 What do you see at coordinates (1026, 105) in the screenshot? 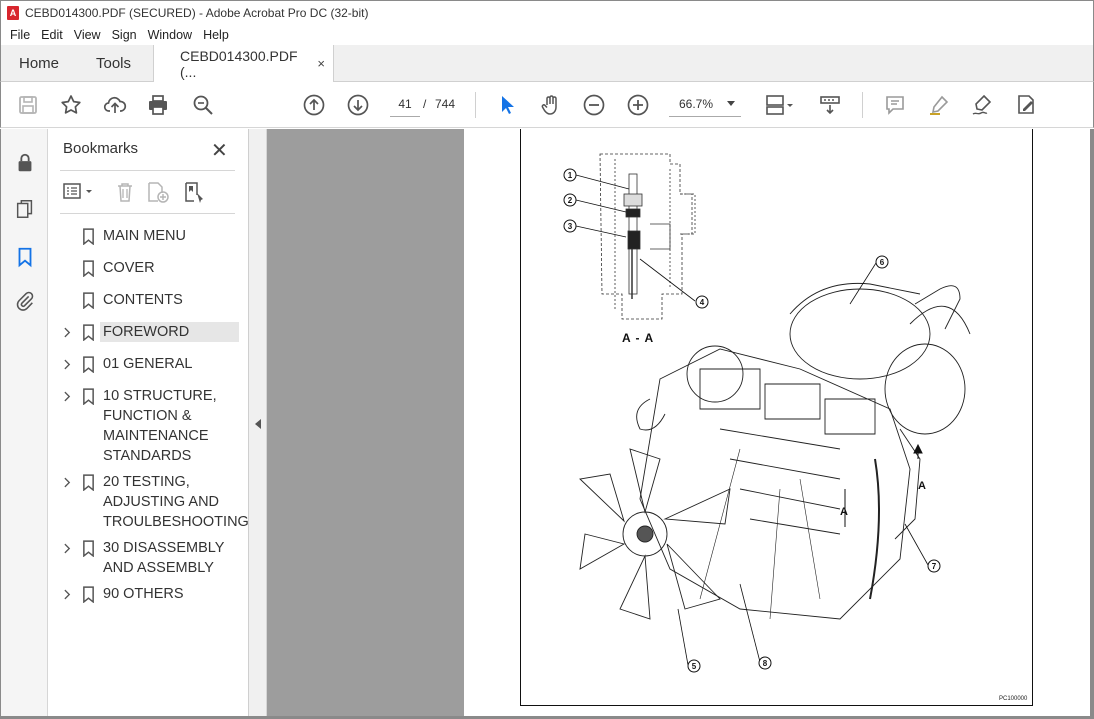
I see `export-edit-icon` at bounding box center [1026, 105].